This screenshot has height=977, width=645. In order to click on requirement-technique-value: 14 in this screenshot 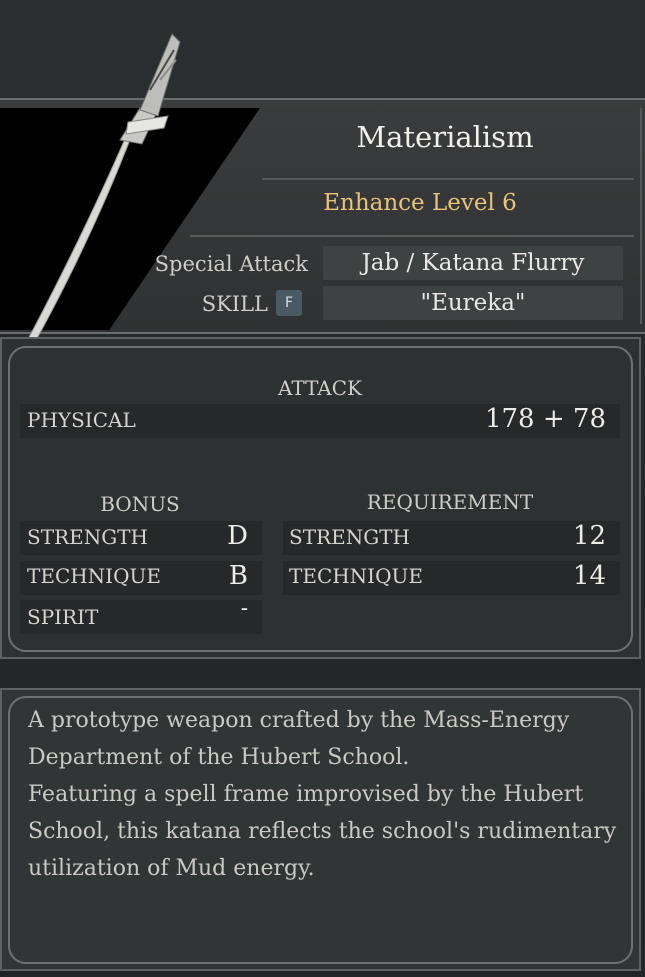, I will do `click(589, 576)`.